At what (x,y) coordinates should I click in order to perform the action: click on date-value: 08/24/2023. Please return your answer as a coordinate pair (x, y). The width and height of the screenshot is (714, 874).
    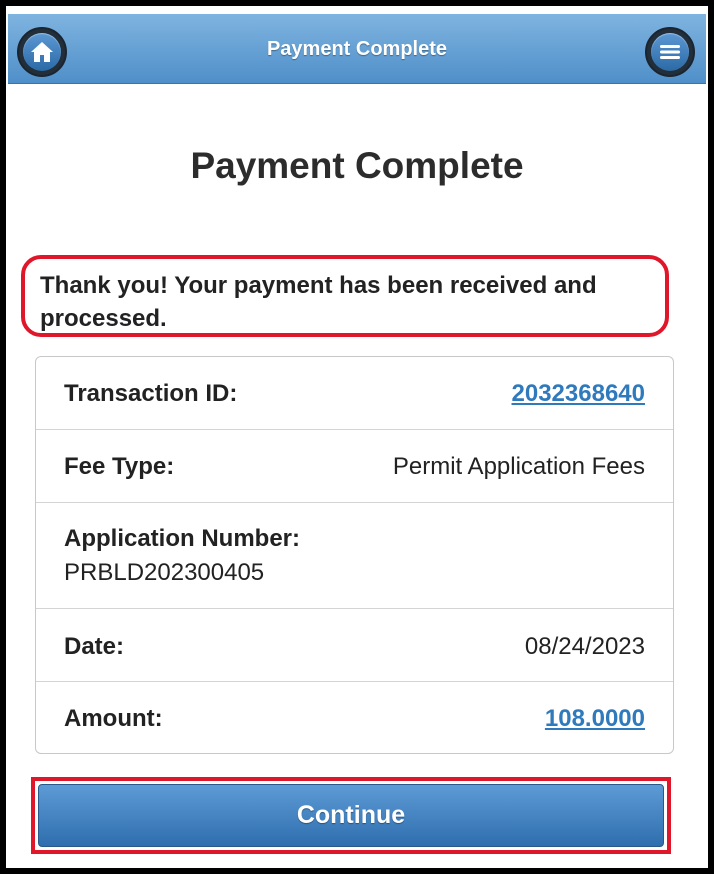
    Looking at the image, I should click on (584, 646).